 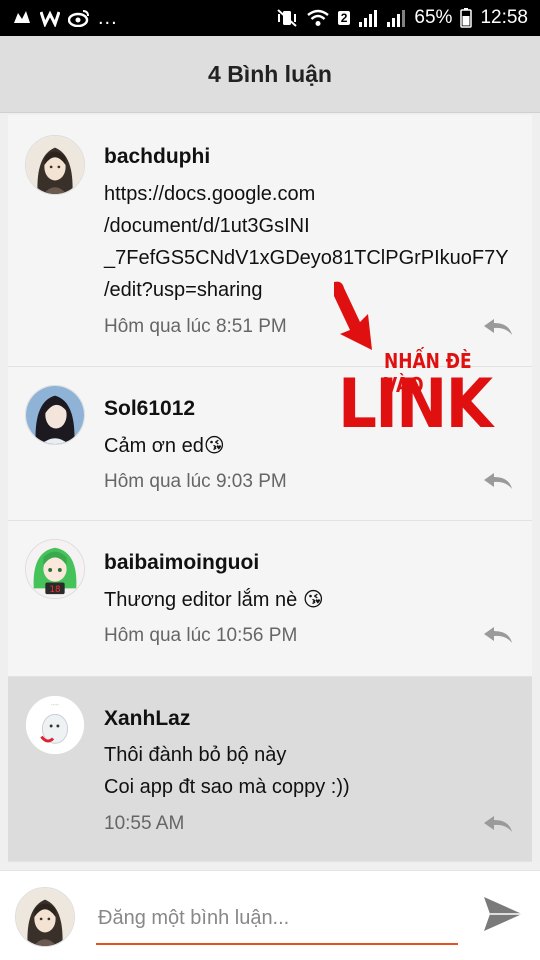 I want to click on send-icon, so click(x=503, y=914).